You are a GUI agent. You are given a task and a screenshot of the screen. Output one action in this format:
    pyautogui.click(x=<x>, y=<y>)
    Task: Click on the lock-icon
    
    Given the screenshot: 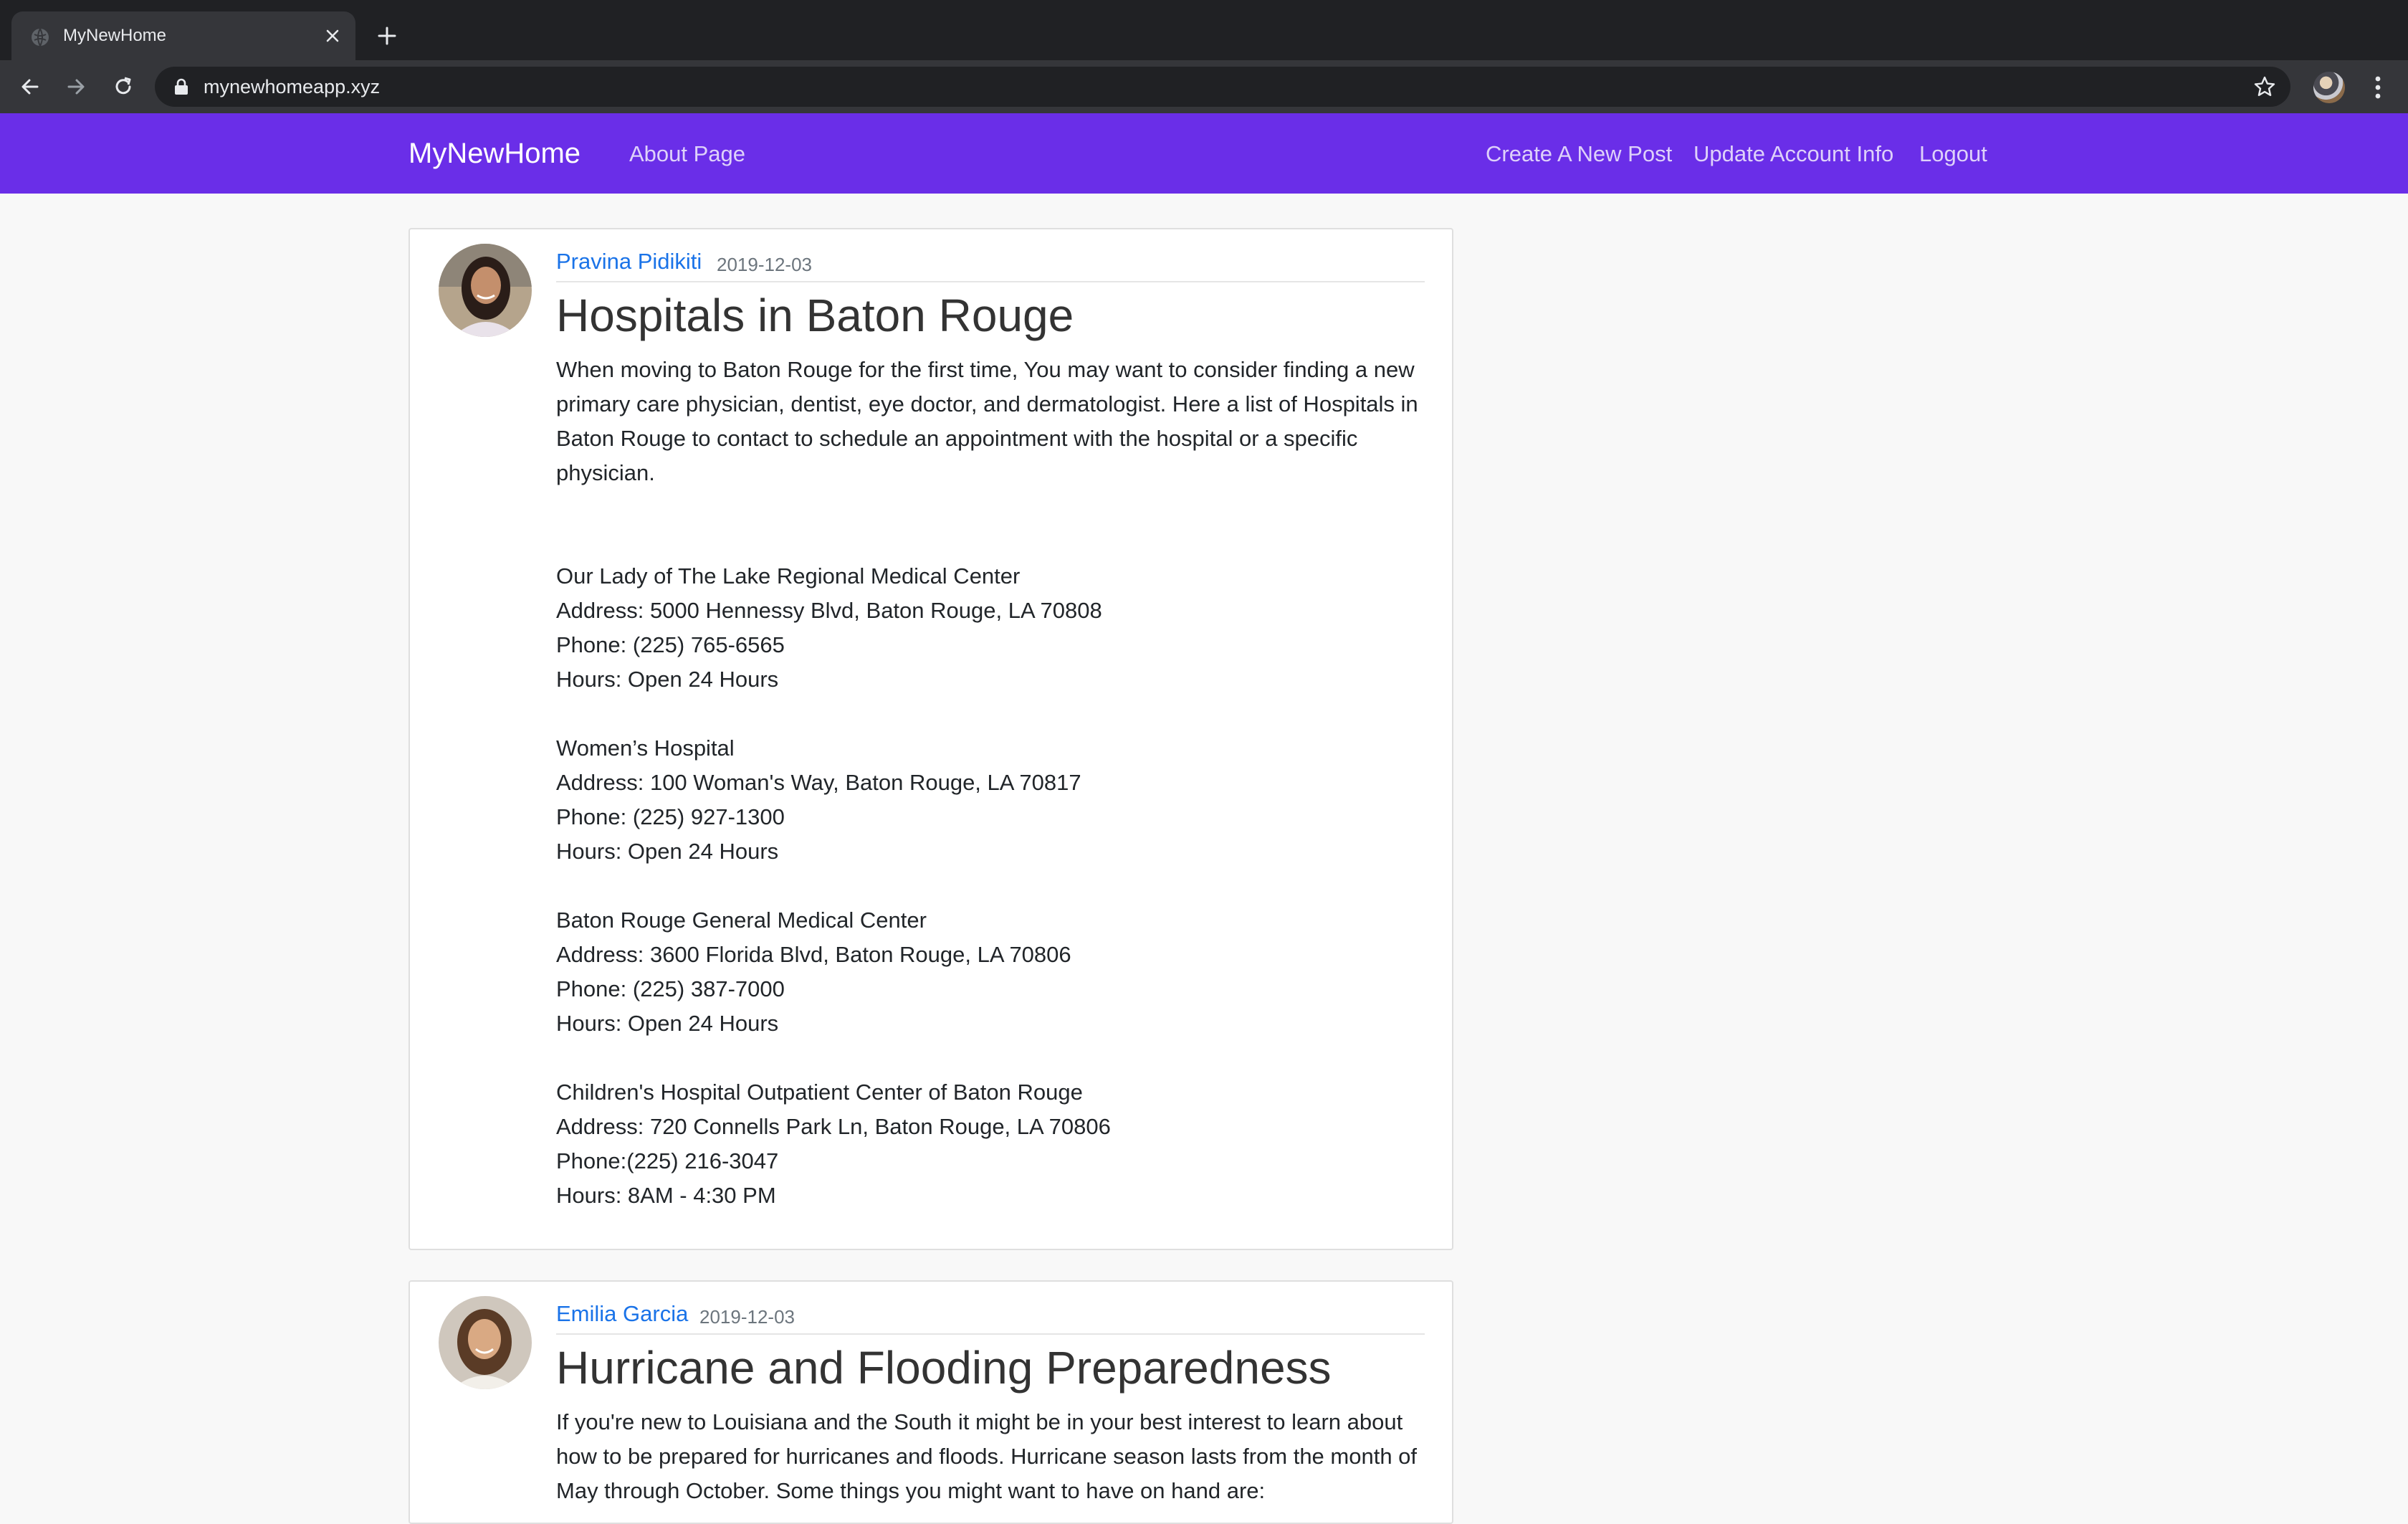 What is the action you would take?
    pyautogui.click(x=181, y=86)
    